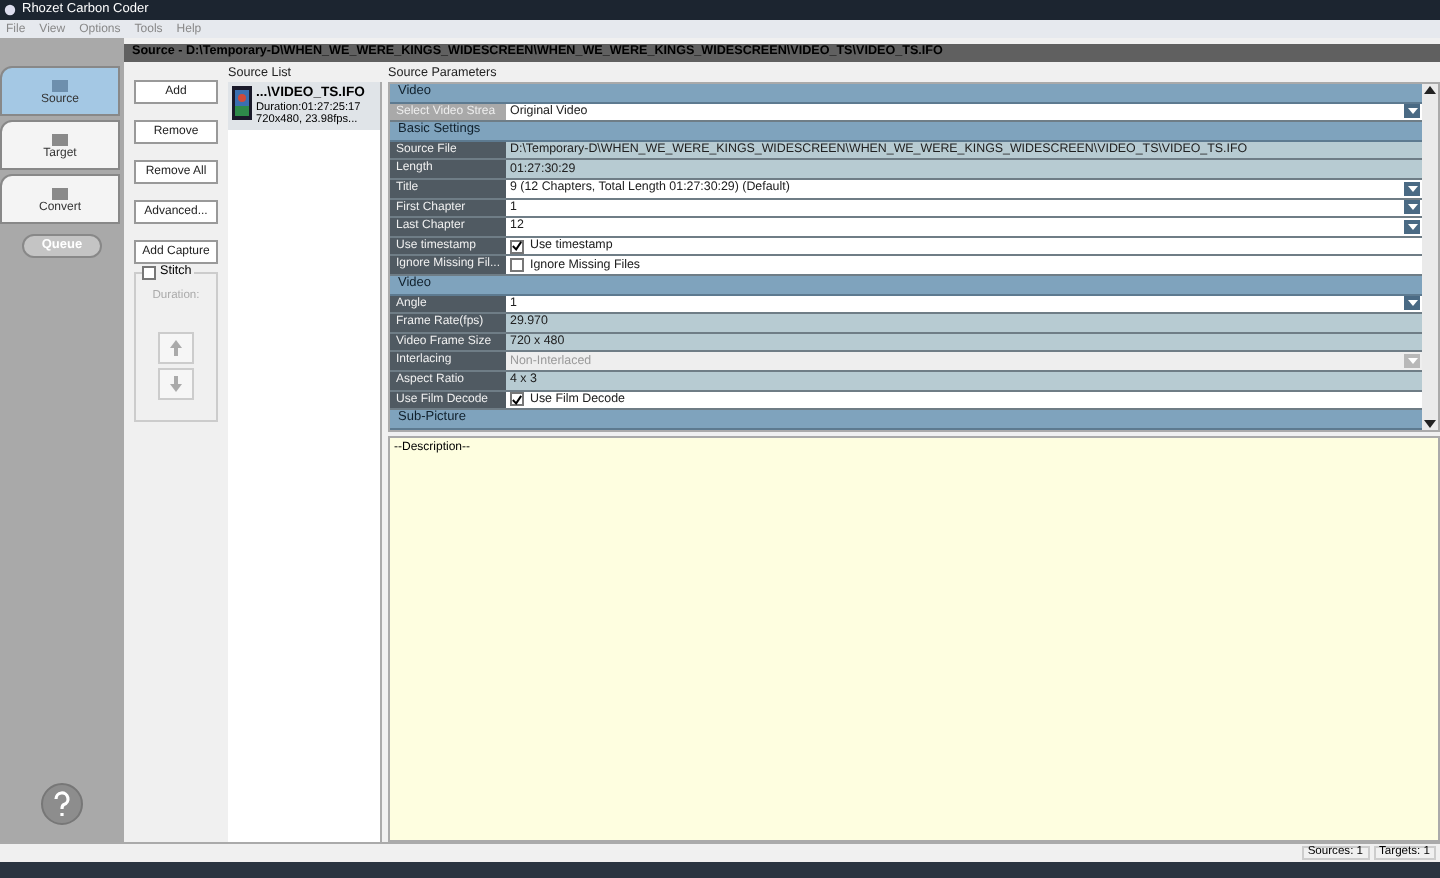  Describe the element at coordinates (1430, 424) in the screenshot. I see `scroll-down-icon` at that location.